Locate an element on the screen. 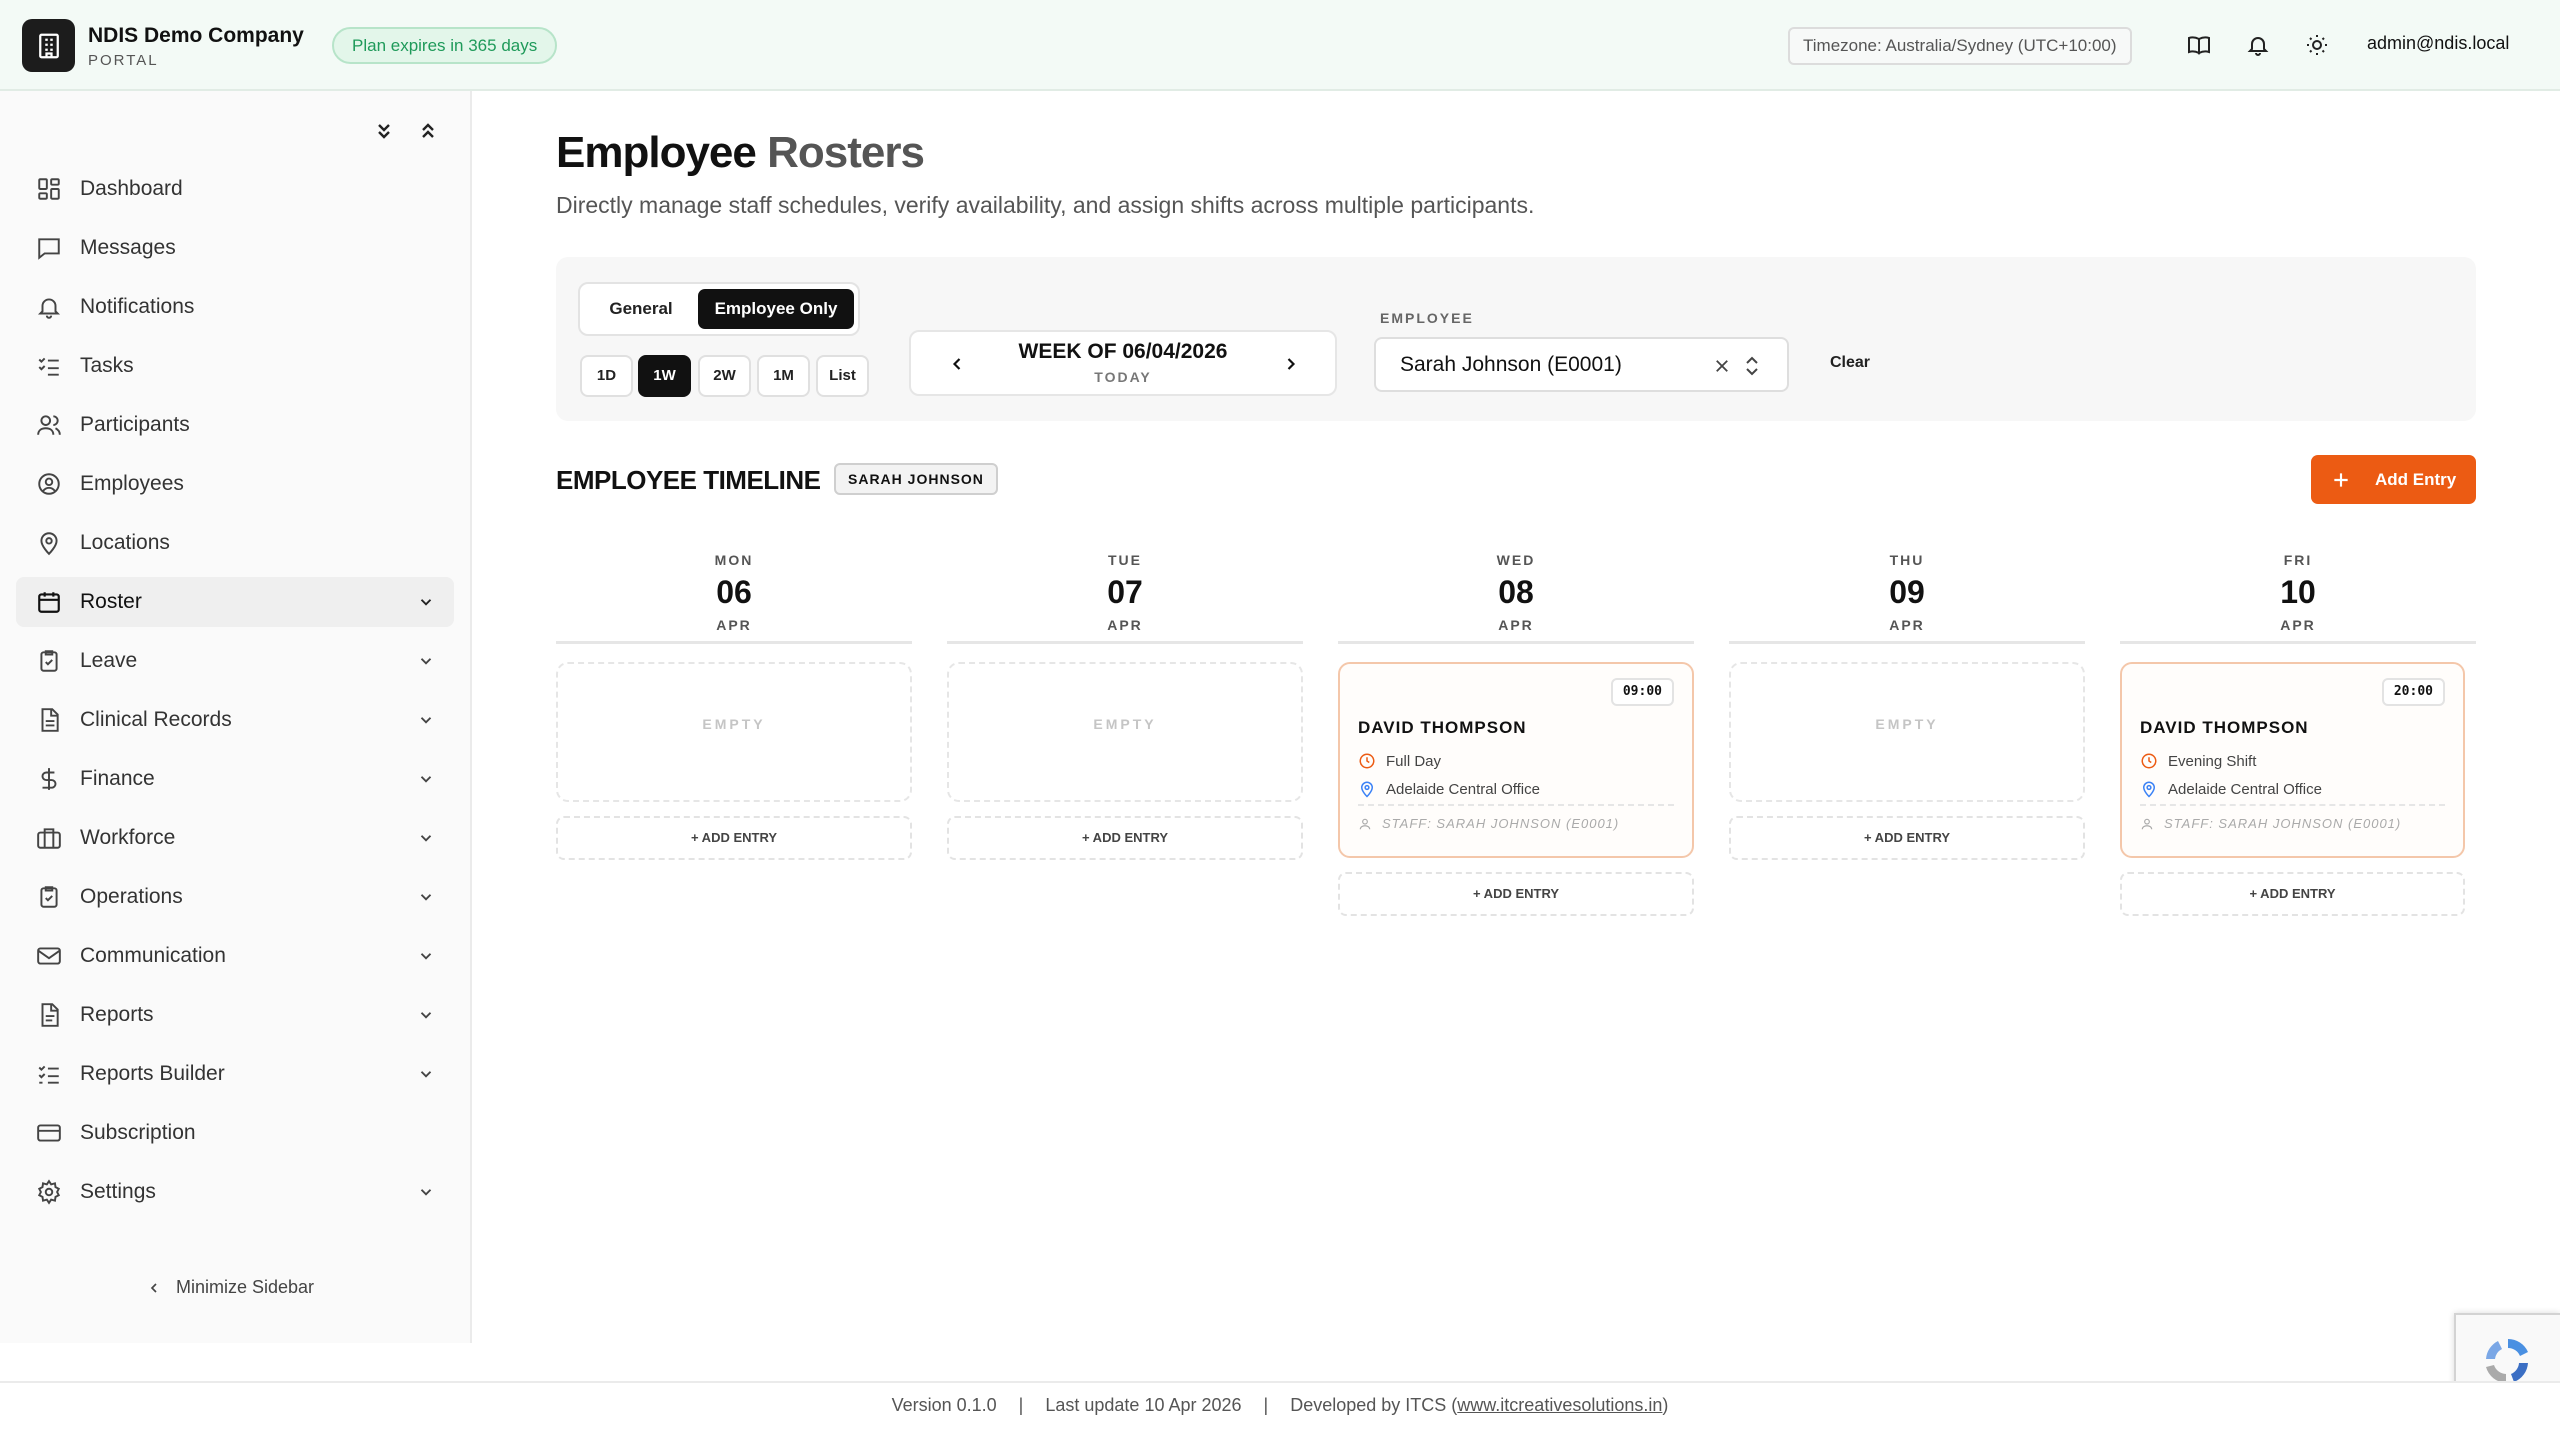 This screenshot has height=1429, width=2560. close-icon is located at coordinates (1722, 366).